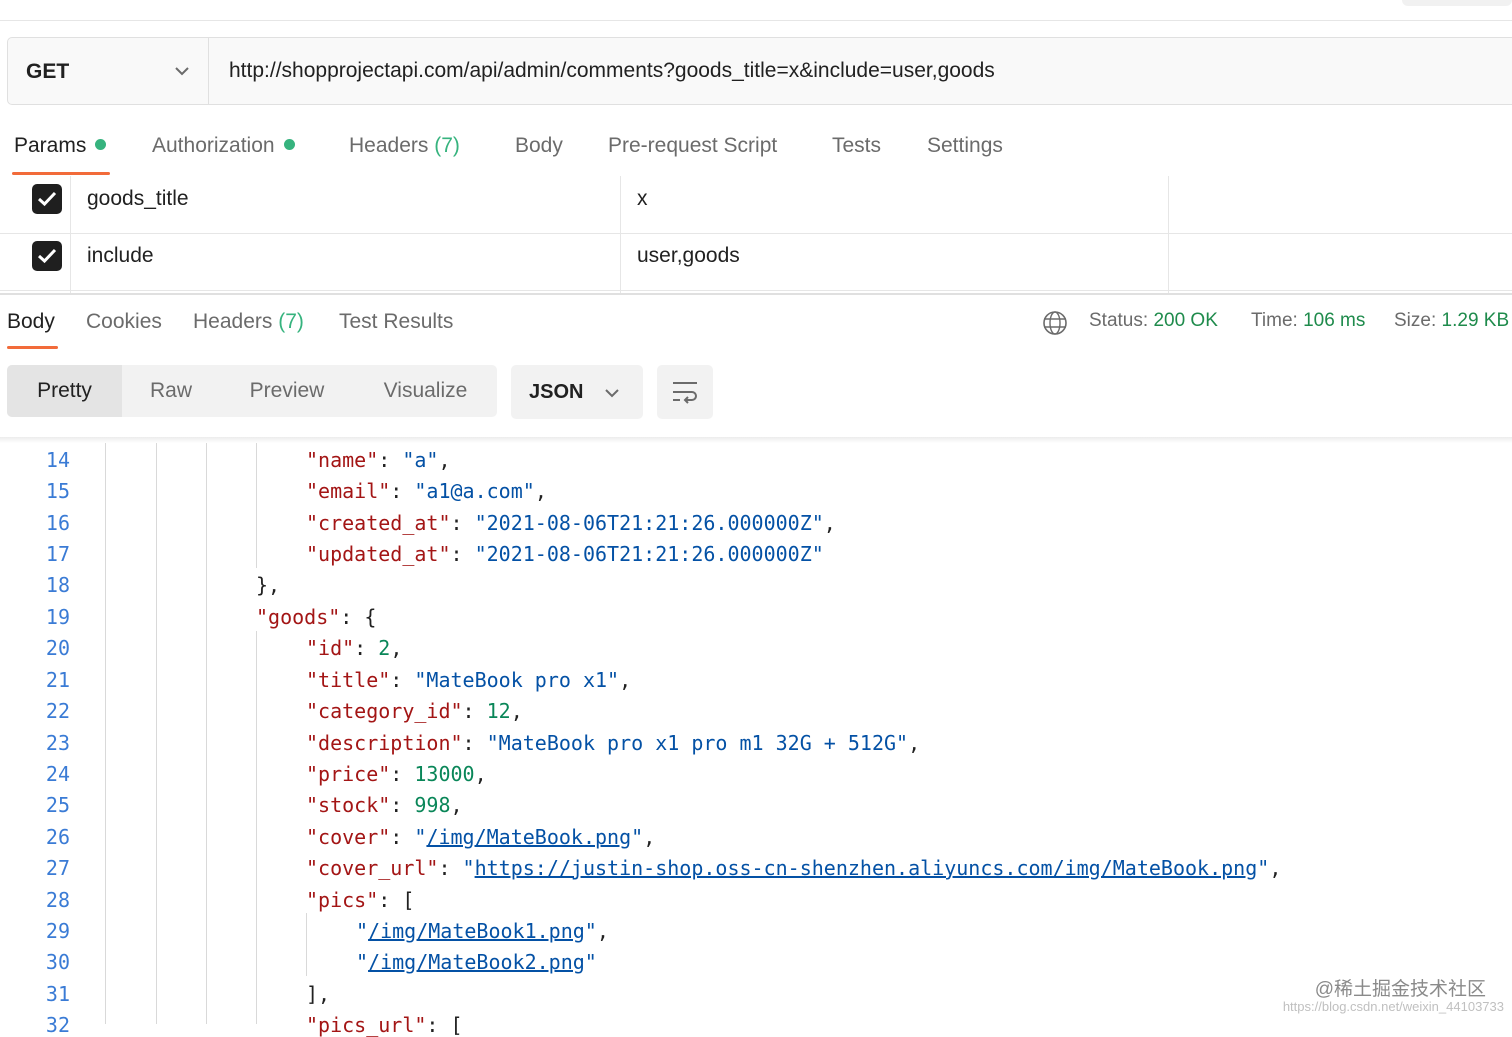 This screenshot has width=1512, height=1037. Describe the element at coordinates (60, 146) in the screenshot. I see `tab-params: Params` at that location.